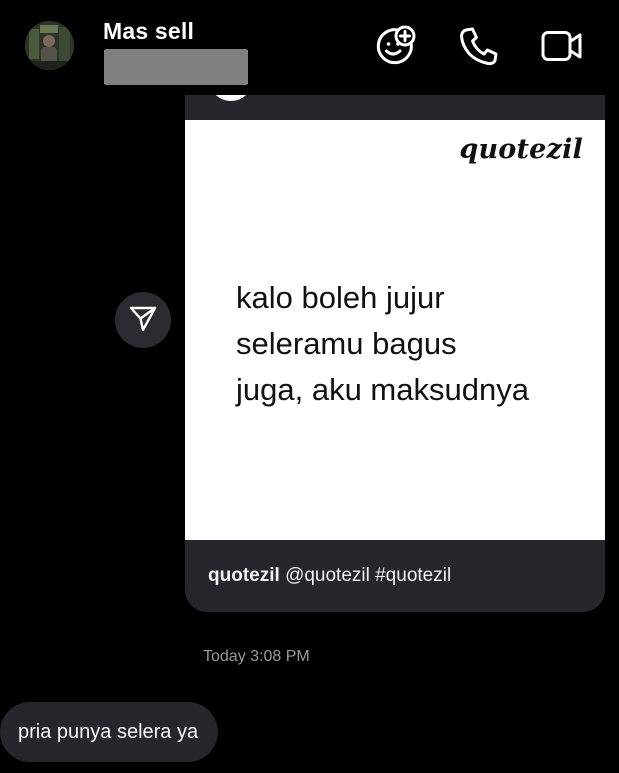 Image resolution: width=619 pixels, height=773 pixels. I want to click on share-send-button, so click(143, 320).